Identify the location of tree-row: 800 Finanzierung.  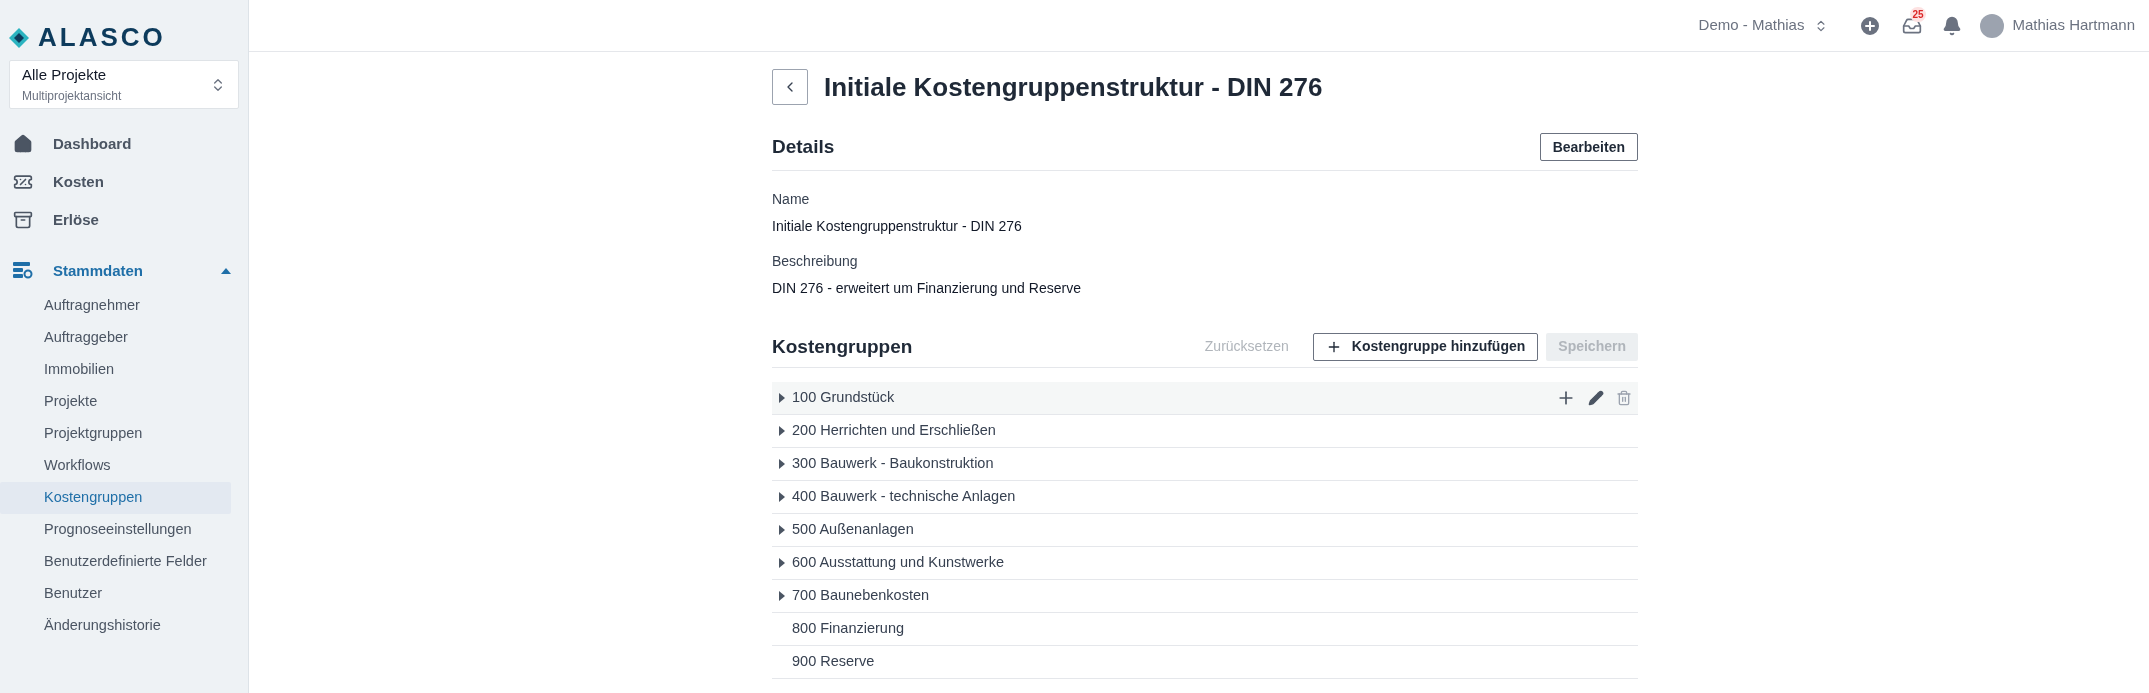
(1205, 629).